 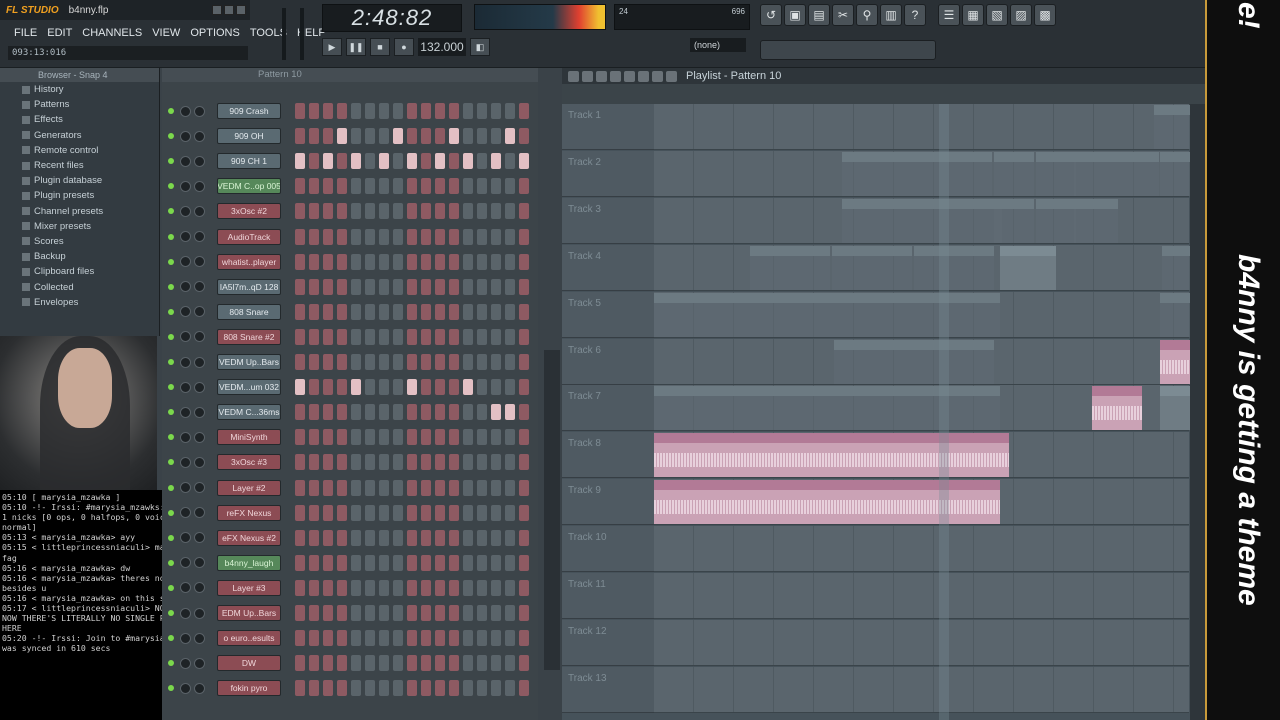 What do you see at coordinates (608, 596) in the screenshot?
I see `track-header: Track 11` at bounding box center [608, 596].